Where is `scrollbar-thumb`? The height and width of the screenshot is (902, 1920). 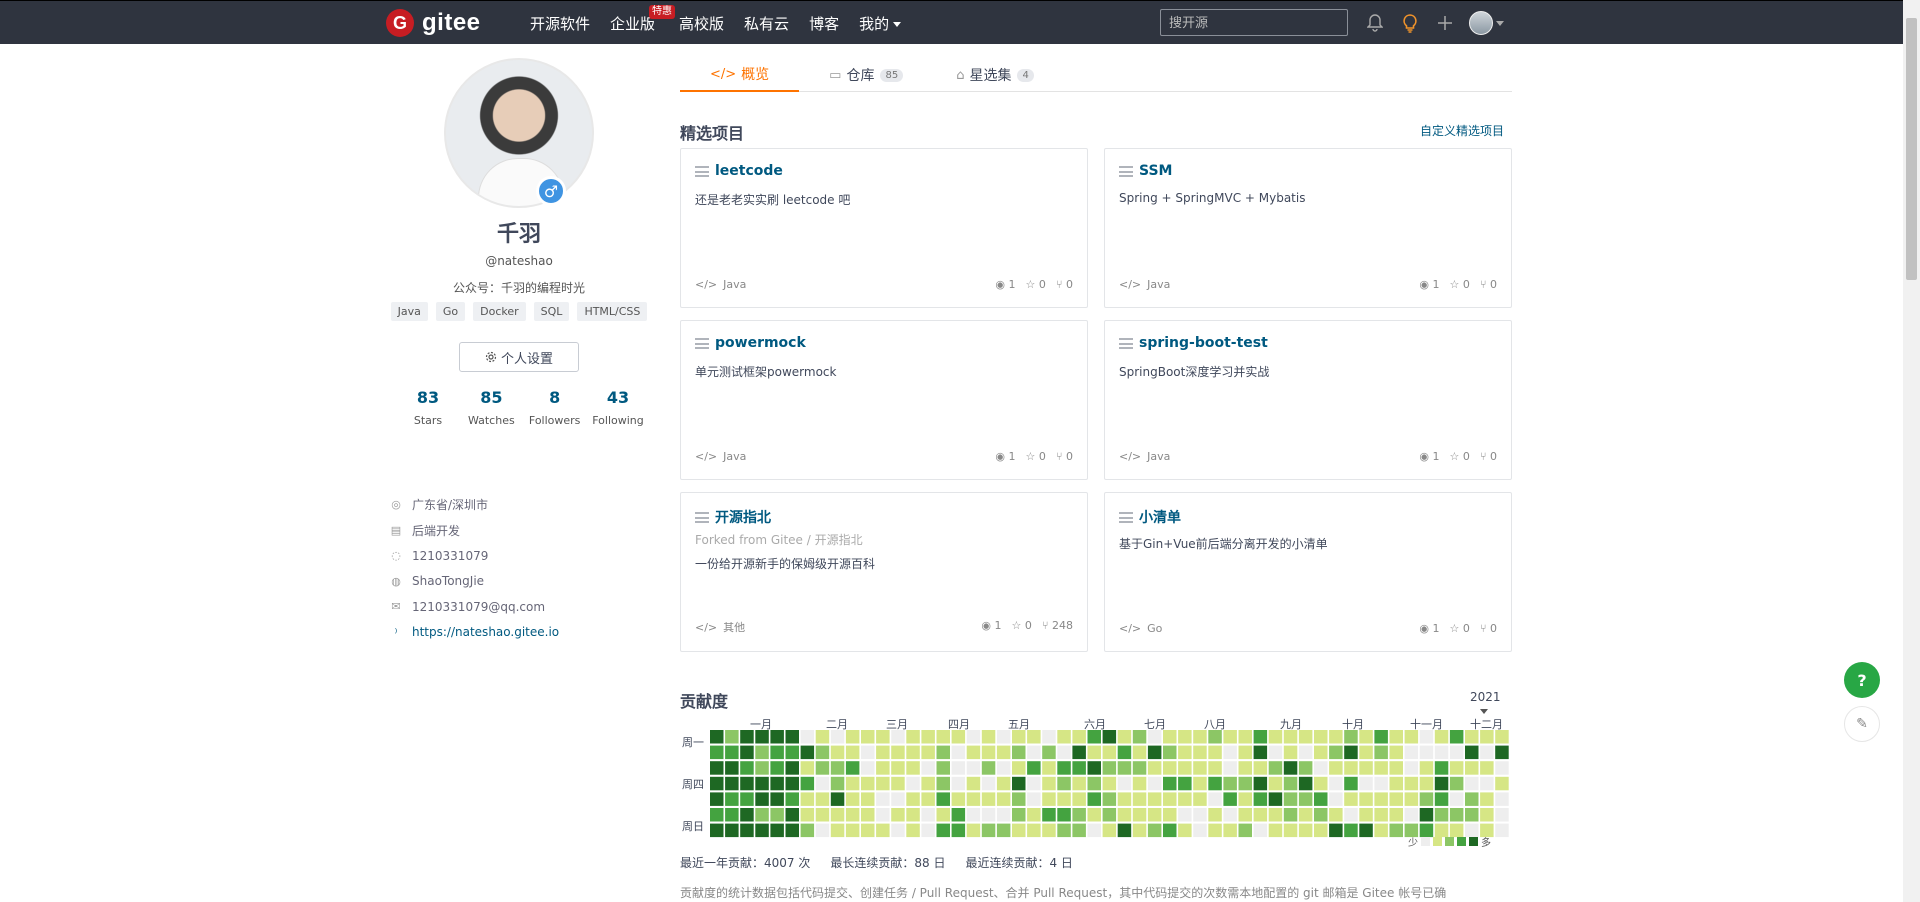 scrollbar-thumb is located at coordinates (1911, 149).